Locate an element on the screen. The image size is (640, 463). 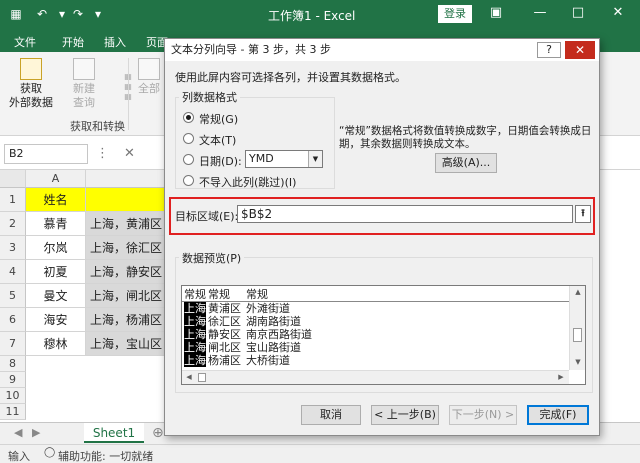
scroll-right-icon: ▶ is located at coordinates (561, 377).